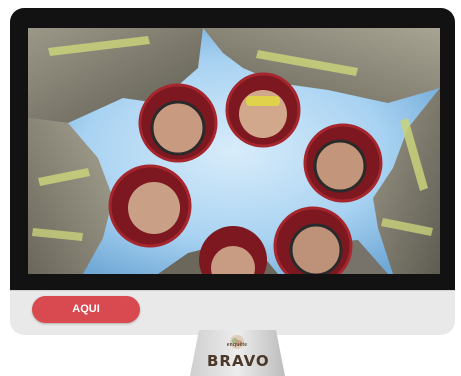 The image size is (461, 376). I want to click on logo-main-text: BRAVO, so click(238, 361).